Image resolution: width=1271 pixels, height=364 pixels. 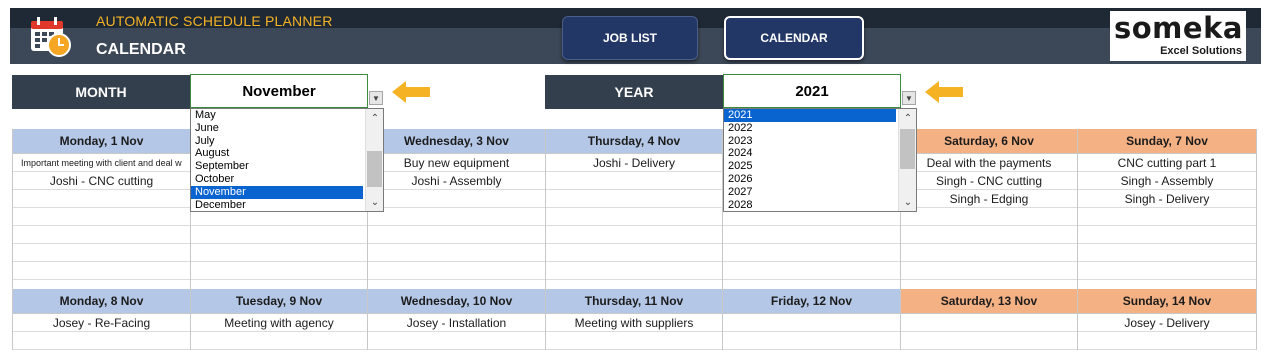 I want to click on task-cell: Singh - Assembly, so click(x=1167, y=181).